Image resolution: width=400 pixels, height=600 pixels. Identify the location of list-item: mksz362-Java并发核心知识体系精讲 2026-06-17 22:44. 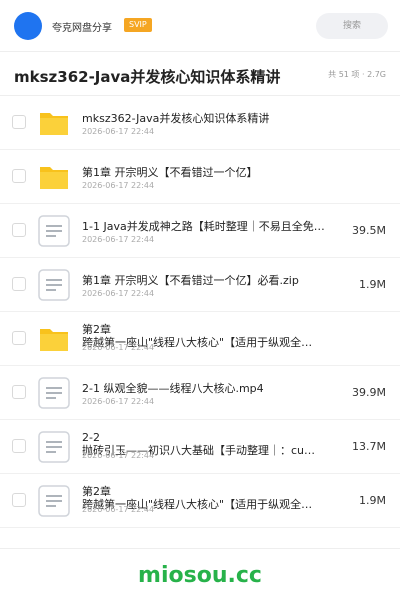
(200, 123).